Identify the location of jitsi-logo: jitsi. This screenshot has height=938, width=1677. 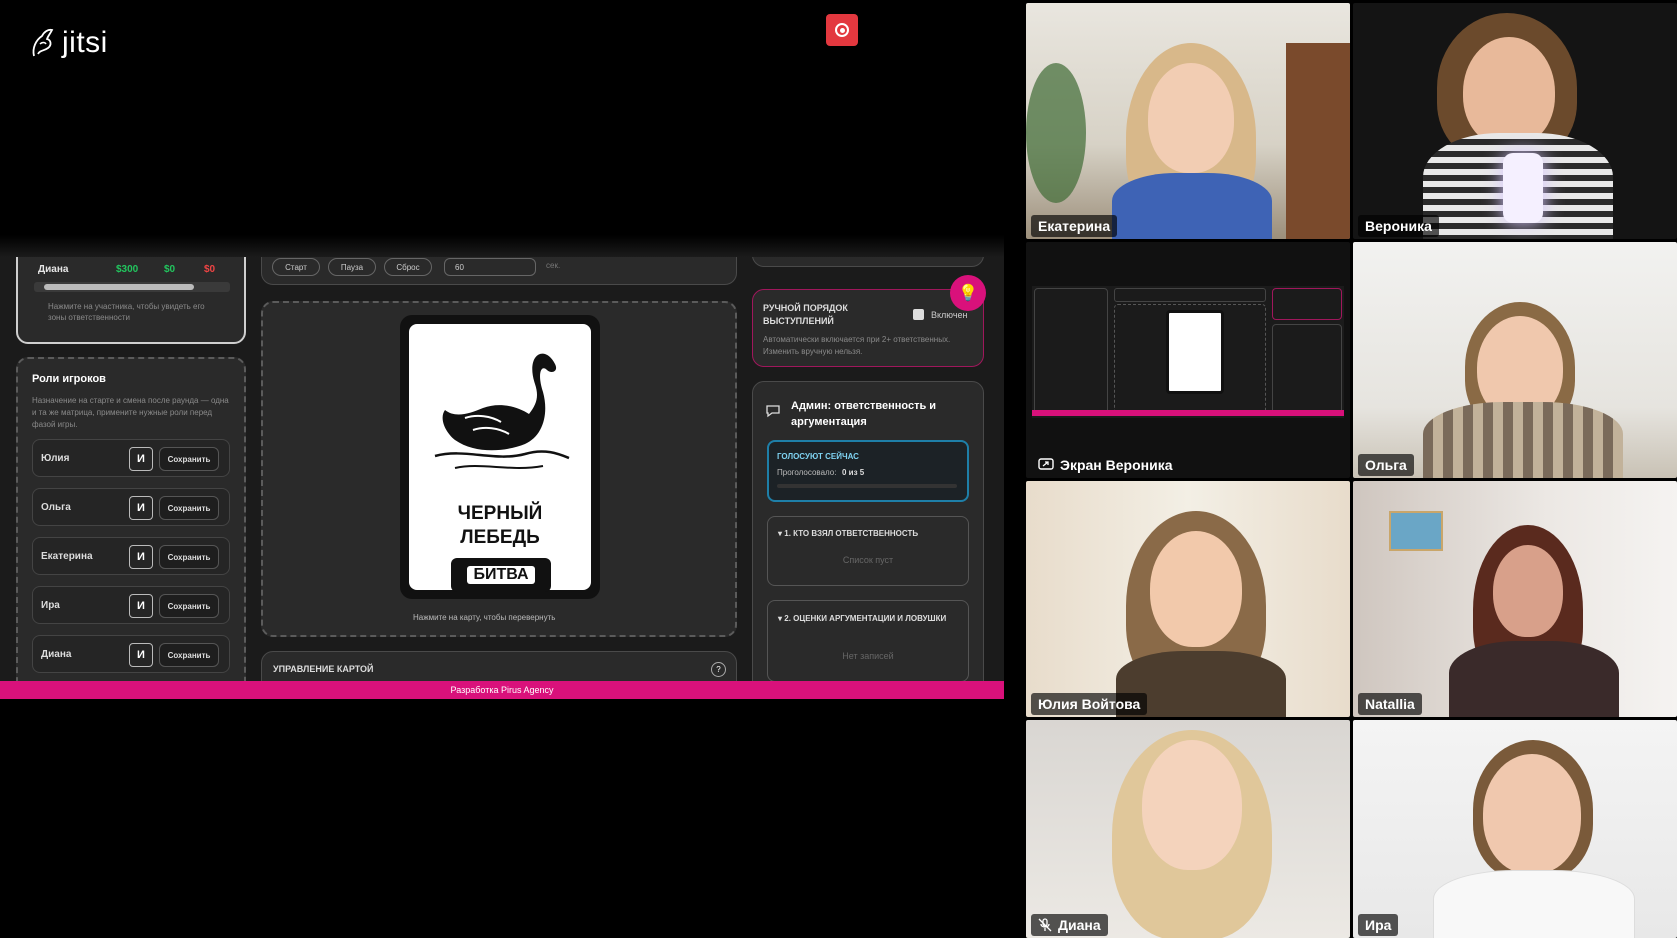
(69, 43).